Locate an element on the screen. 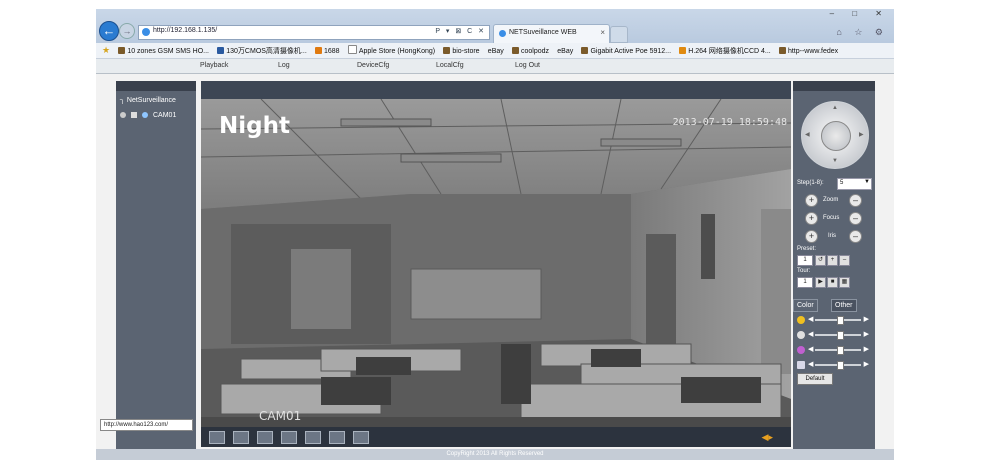  new-tab-button is located at coordinates (619, 34).